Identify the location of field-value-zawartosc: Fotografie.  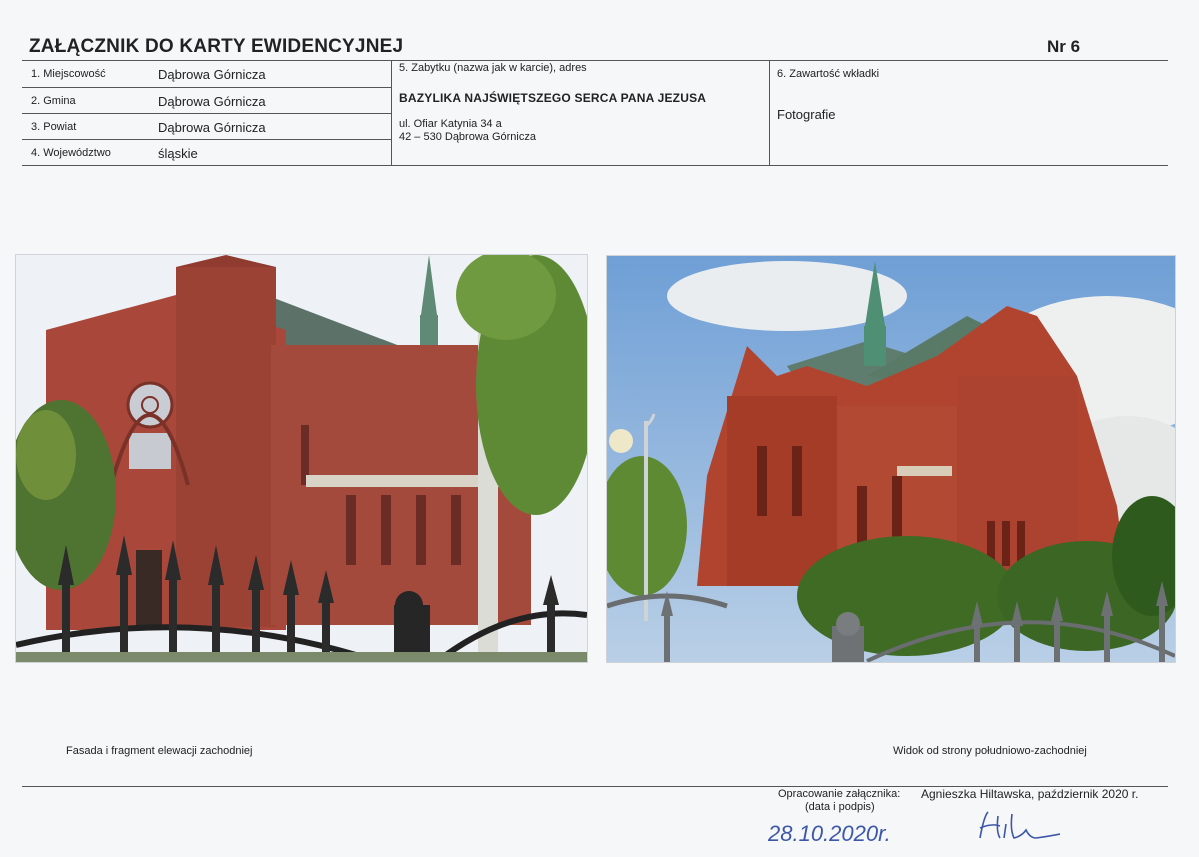
(806, 114).